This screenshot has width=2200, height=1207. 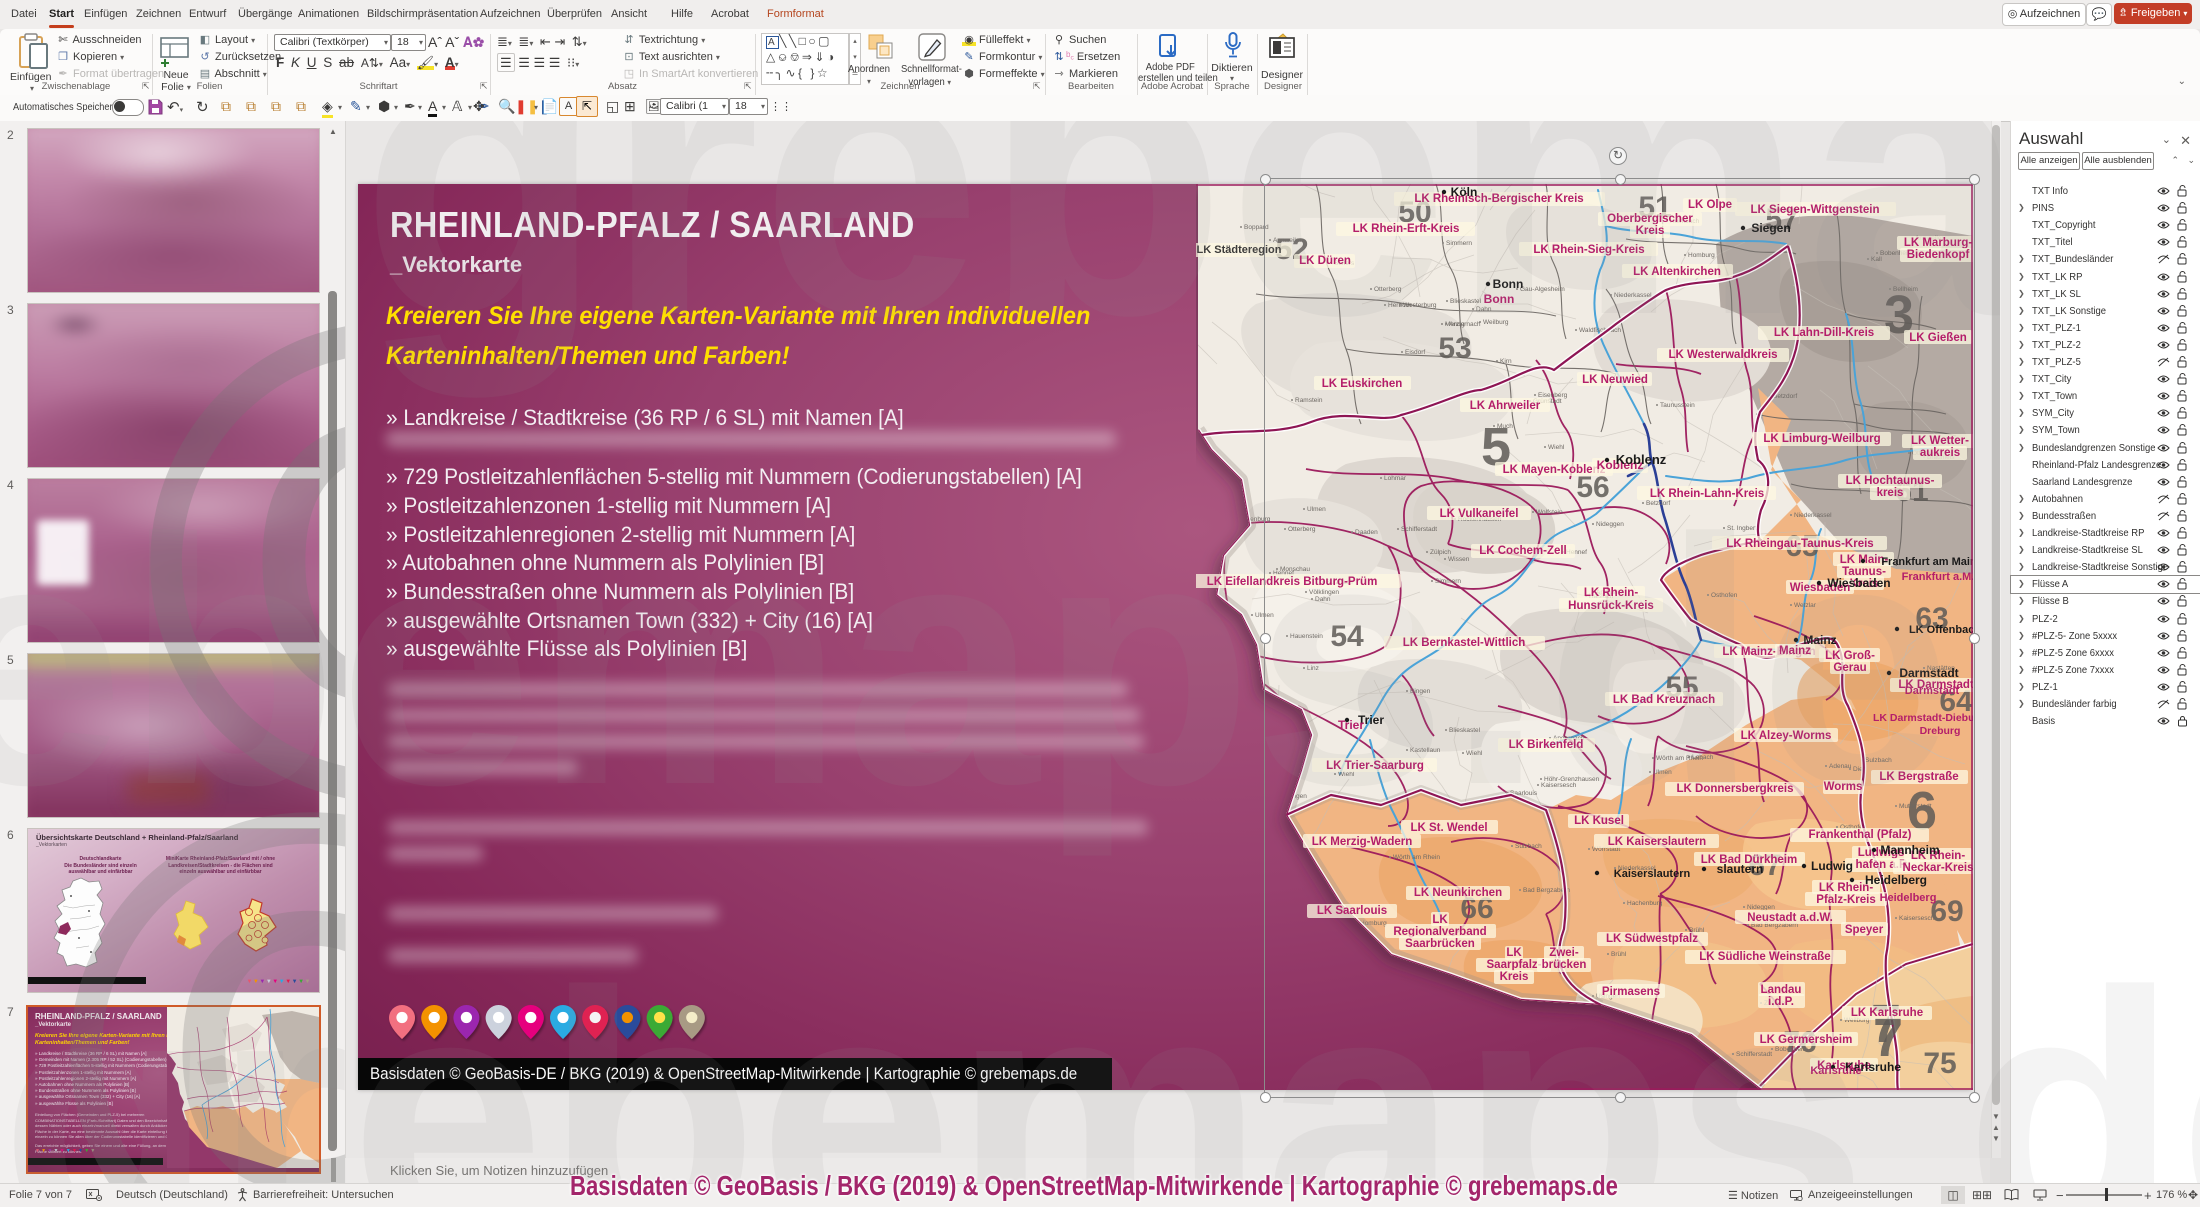 I want to click on svg-text: LK Vulkaneifel, so click(x=1479, y=514).